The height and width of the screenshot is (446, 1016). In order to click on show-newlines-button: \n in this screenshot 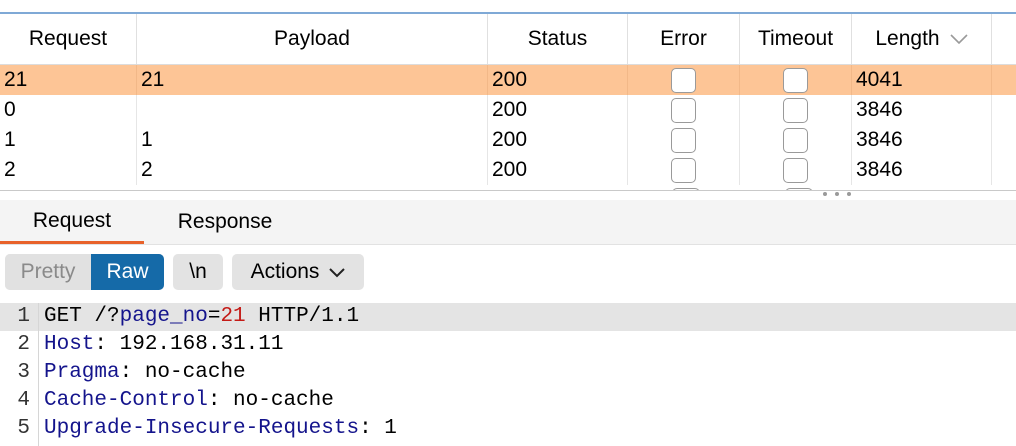, I will do `click(198, 272)`.